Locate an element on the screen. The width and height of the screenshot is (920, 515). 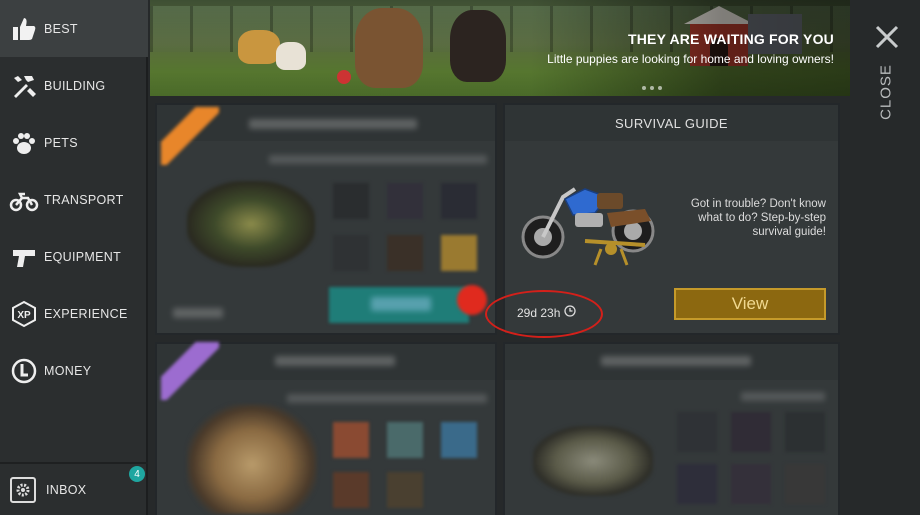
ball-image is located at coordinates (344, 77).